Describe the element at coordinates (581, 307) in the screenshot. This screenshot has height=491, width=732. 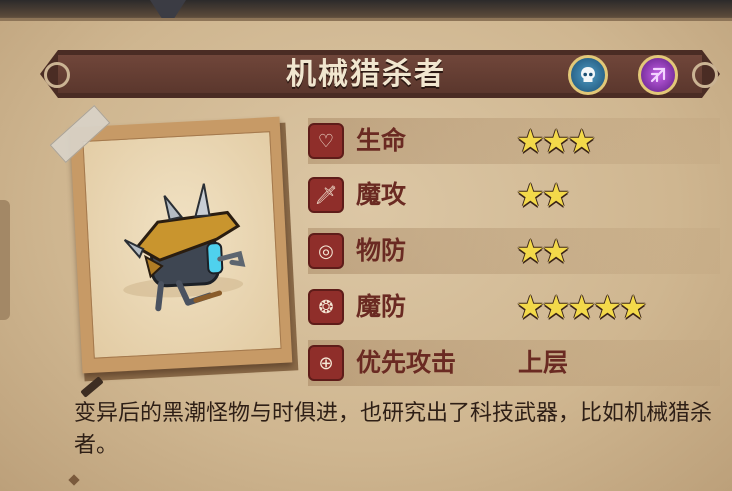
I see `star-rating: ★★★★★` at that location.